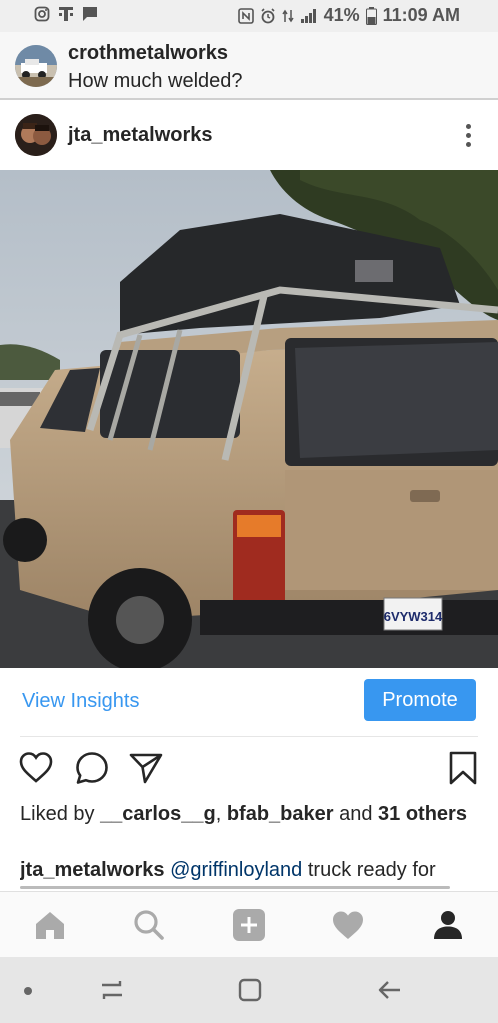  What do you see at coordinates (28, 991) in the screenshot?
I see `dot-icon` at bounding box center [28, 991].